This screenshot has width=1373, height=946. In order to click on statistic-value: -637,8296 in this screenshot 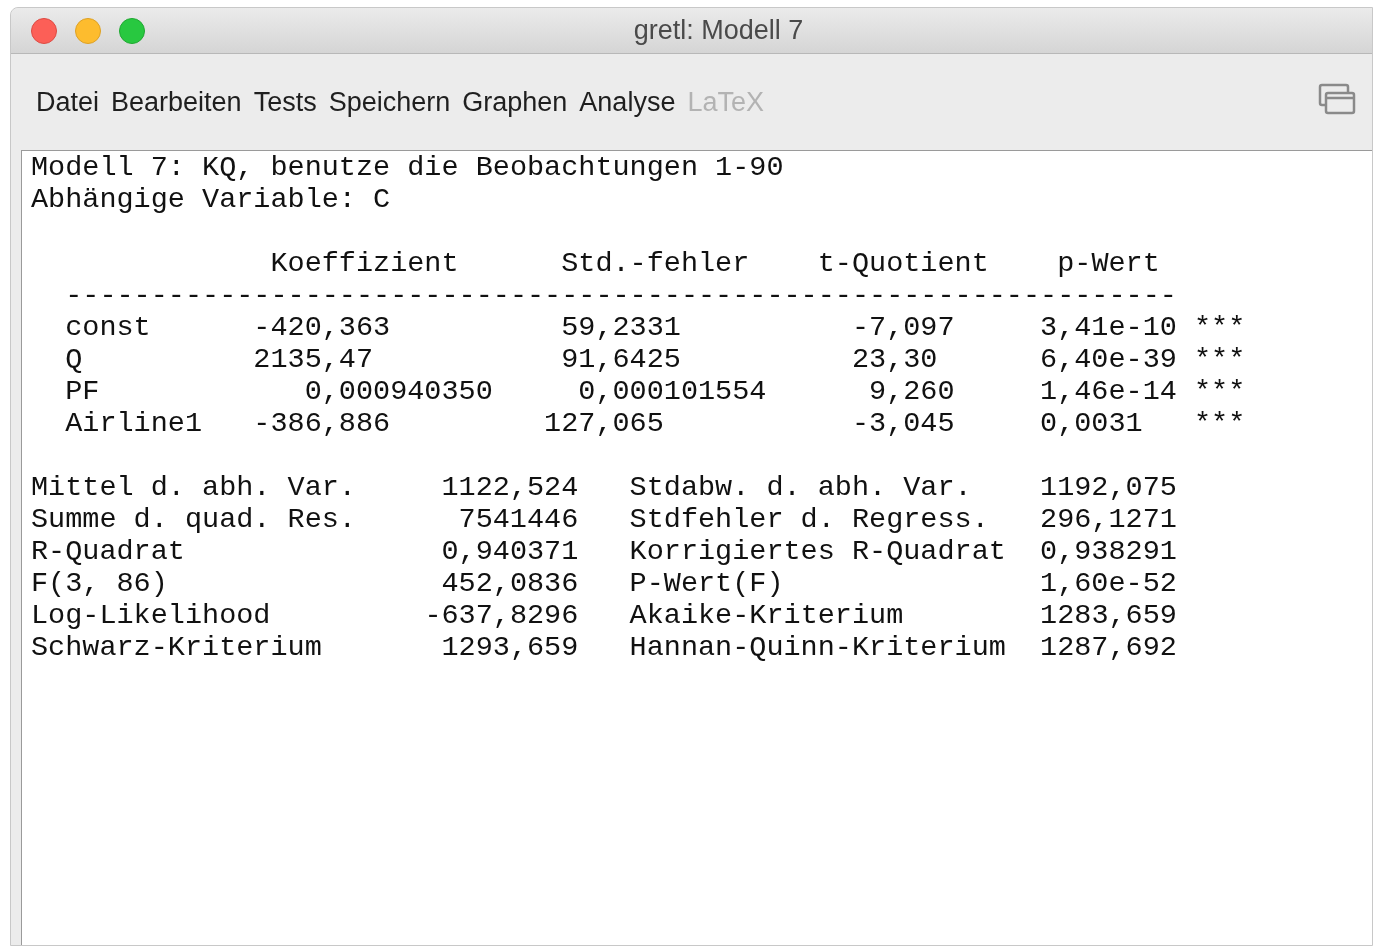, I will do `click(501, 616)`.